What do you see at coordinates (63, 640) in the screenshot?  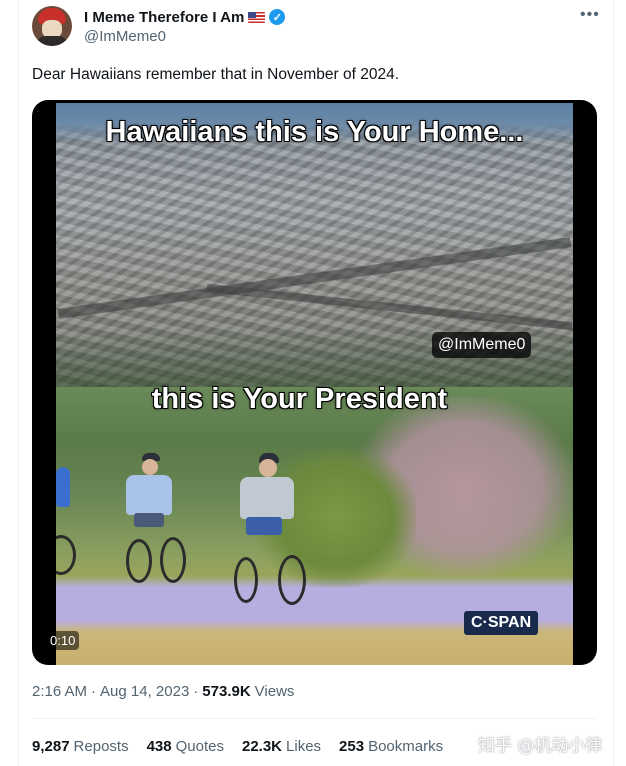 I see `video-timecode: 0:10` at bounding box center [63, 640].